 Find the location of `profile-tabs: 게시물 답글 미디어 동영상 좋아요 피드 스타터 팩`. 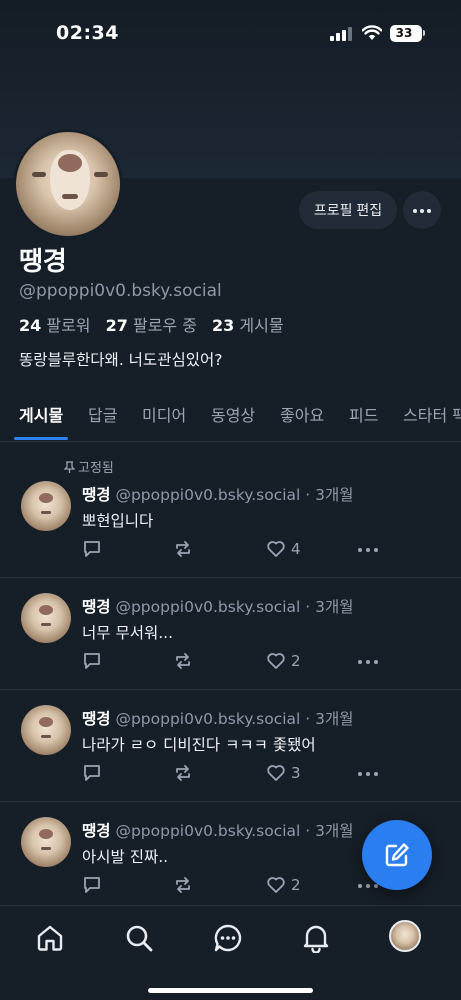

profile-tabs: 게시물 답글 미디어 동영상 좋아요 피드 스타터 팩 is located at coordinates (230, 418).